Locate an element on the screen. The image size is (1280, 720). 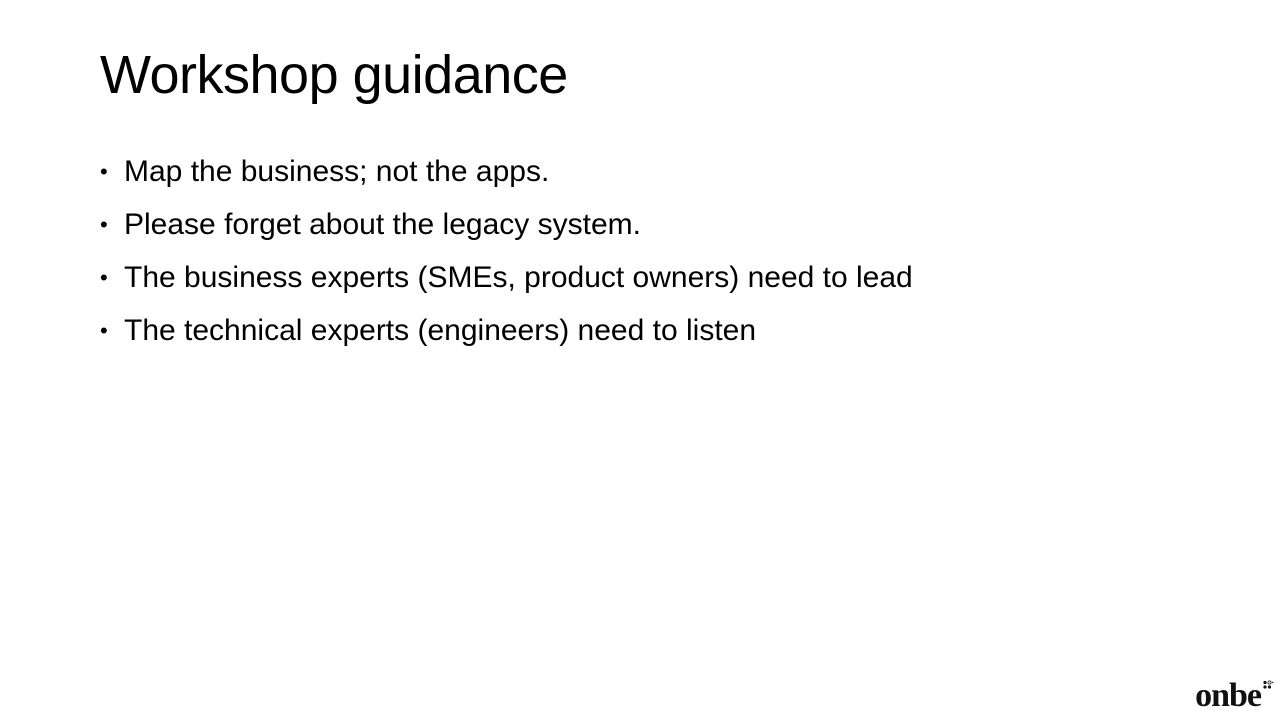
bullet-text: Please forget about the legacy system. is located at coordinates (382, 224).